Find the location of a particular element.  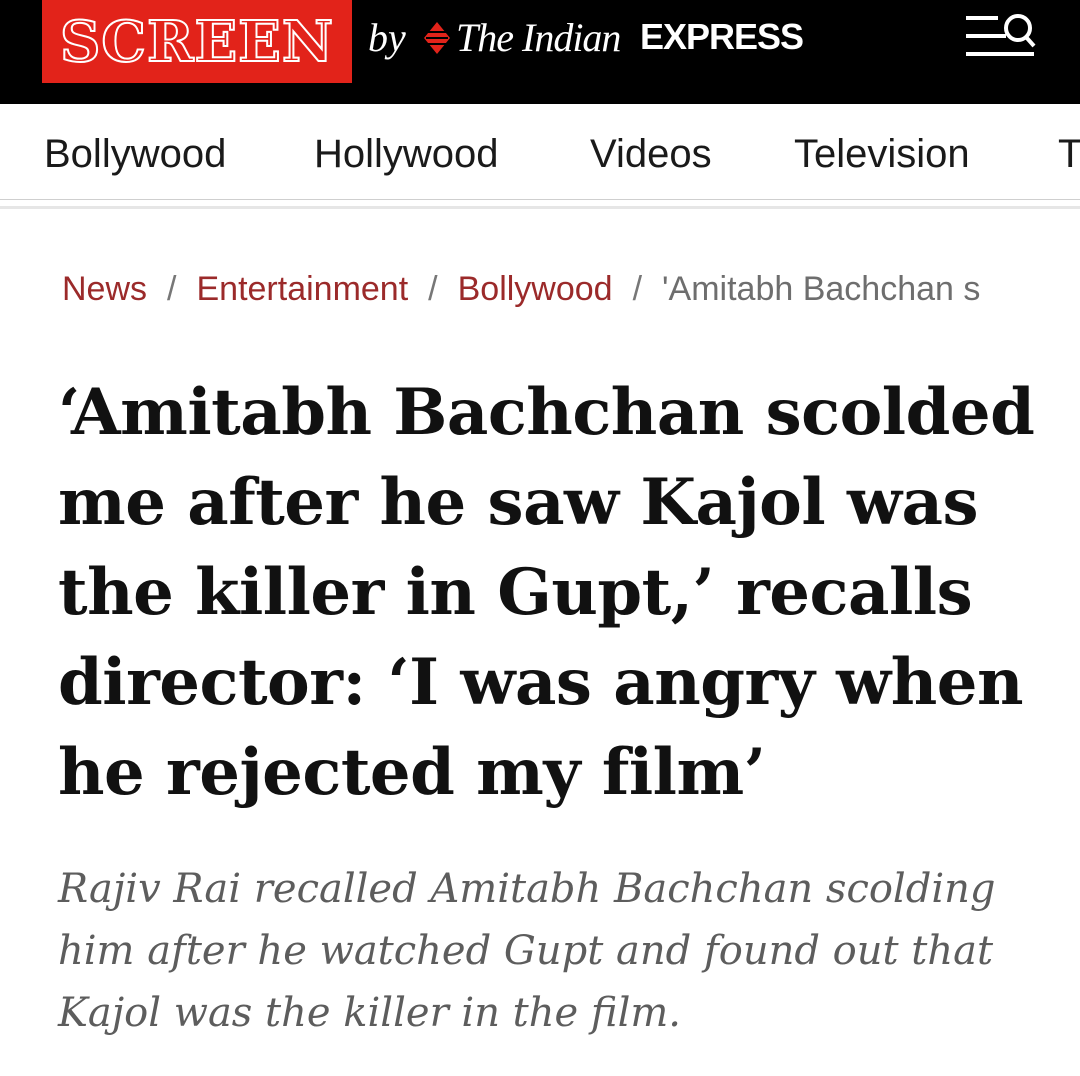

logo-text: SCREEN is located at coordinates (197, 42).